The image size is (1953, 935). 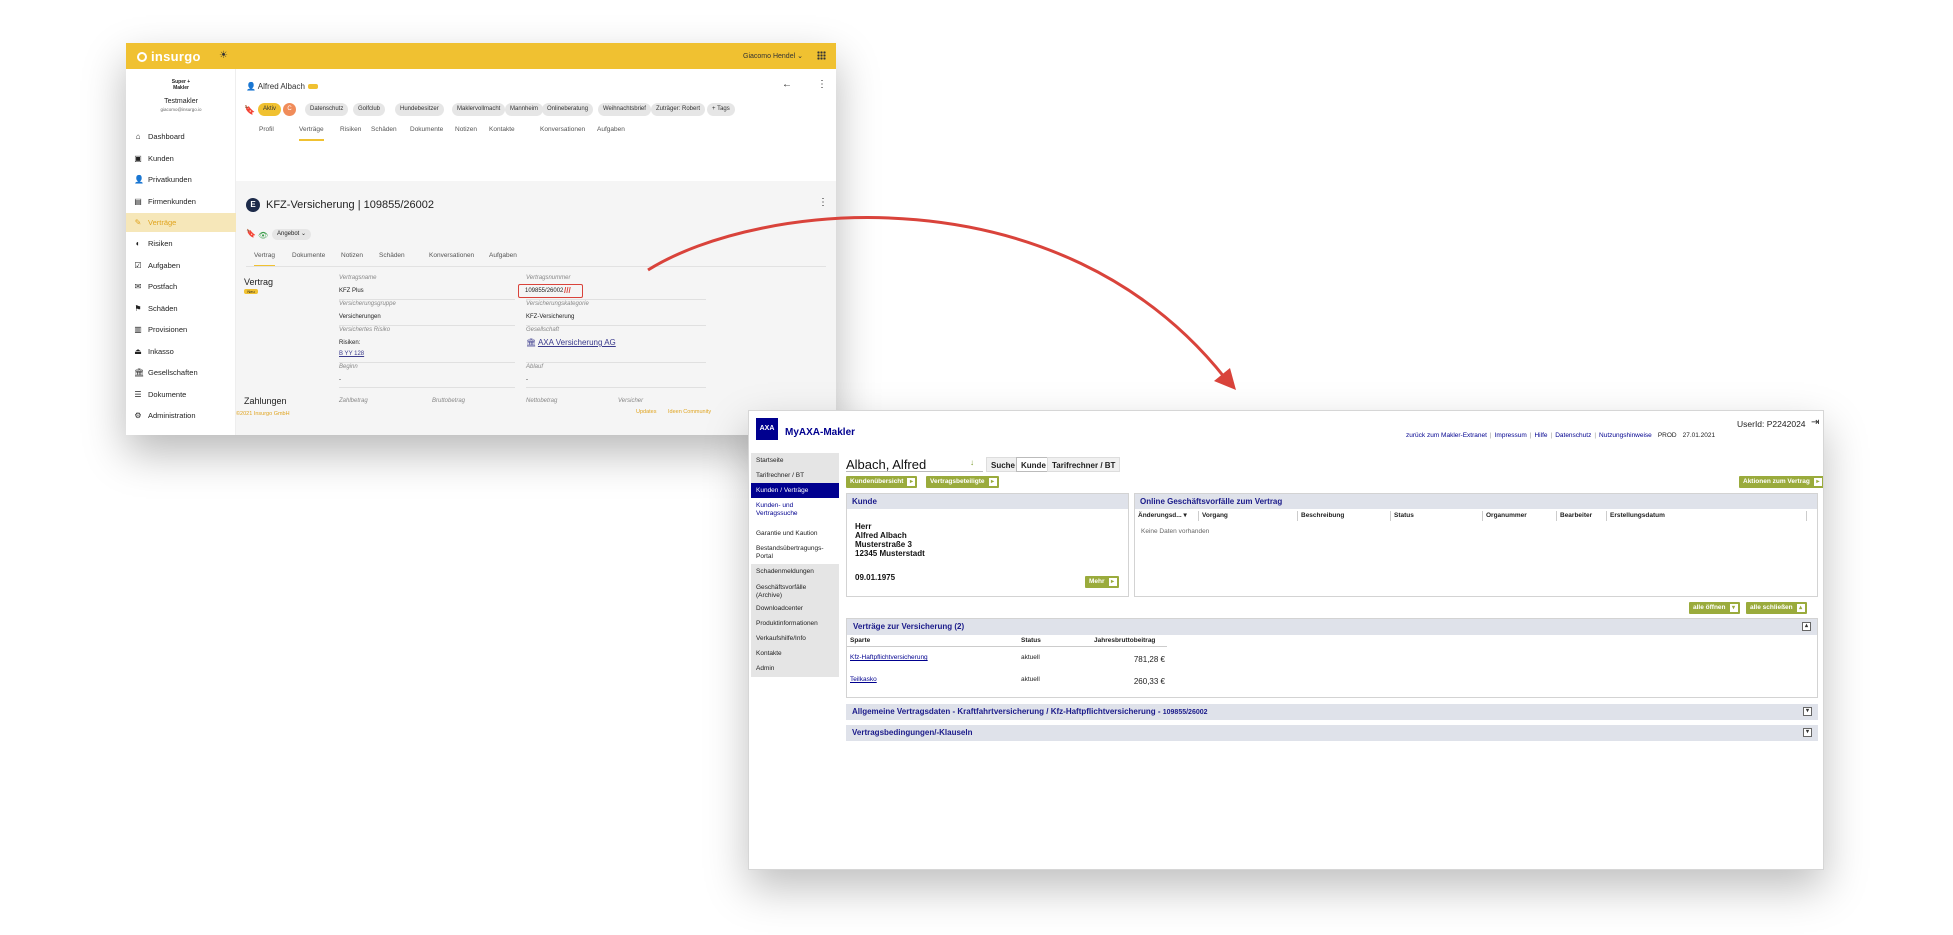 What do you see at coordinates (795, 491) in the screenshot?
I see `axa-nav-kunden-verträge: Kunden / Verträge` at bounding box center [795, 491].